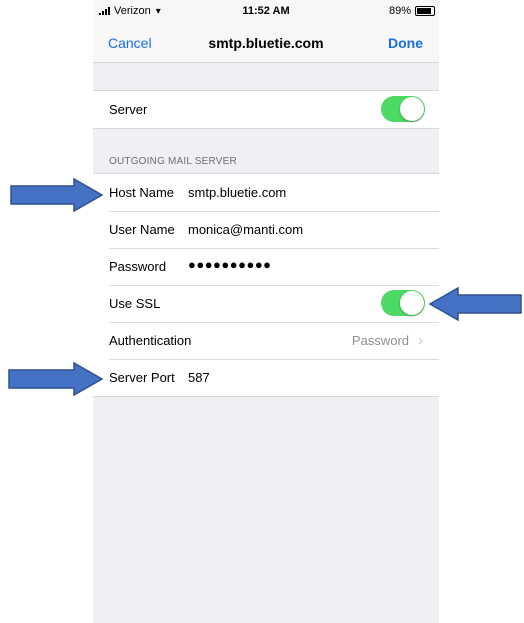 Image resolution: width=524 pixels, height=623 pixels. I want to click on password-field: ●●●●●●●●●●, so click(230, 264).